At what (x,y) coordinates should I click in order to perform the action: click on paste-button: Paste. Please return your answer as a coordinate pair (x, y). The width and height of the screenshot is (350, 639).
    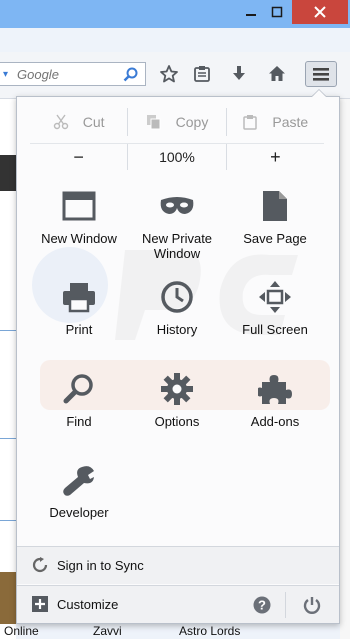
    Looking at the image, I should click on (275, 122).